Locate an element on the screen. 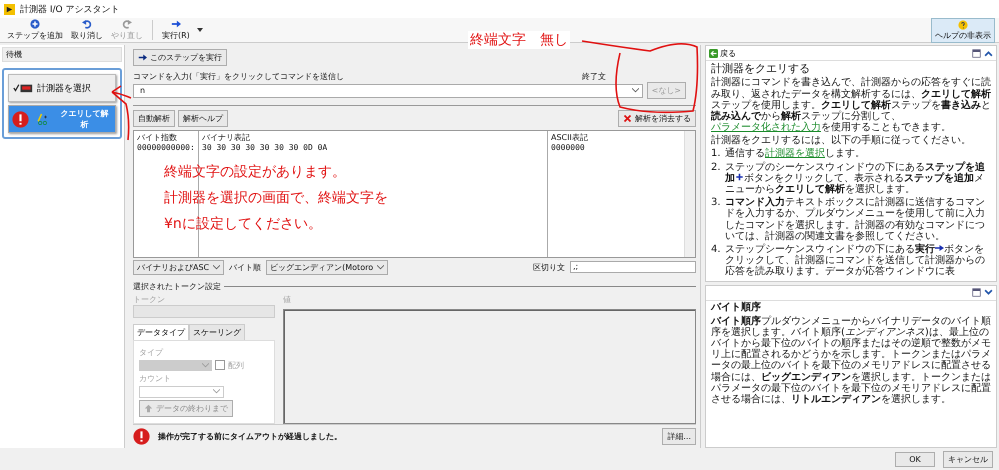  toolbar-button: ステップを追加 is located at coordinates (35, 30).